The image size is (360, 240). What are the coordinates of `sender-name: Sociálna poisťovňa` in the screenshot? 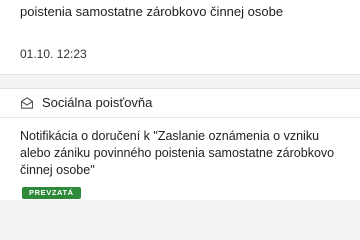 It's located at (97, 102).